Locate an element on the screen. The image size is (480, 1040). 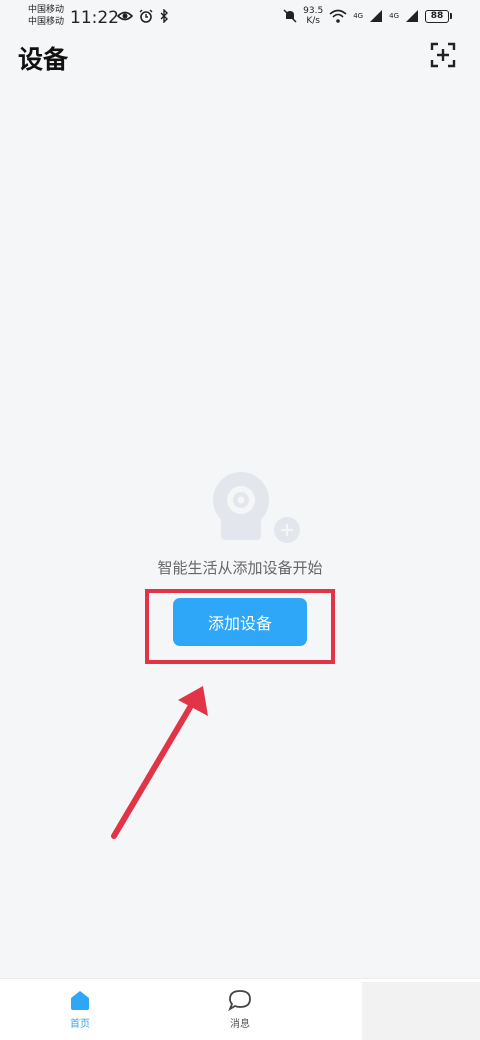
net-speed: 93.5 K/s is located at coordinates (313, 16).